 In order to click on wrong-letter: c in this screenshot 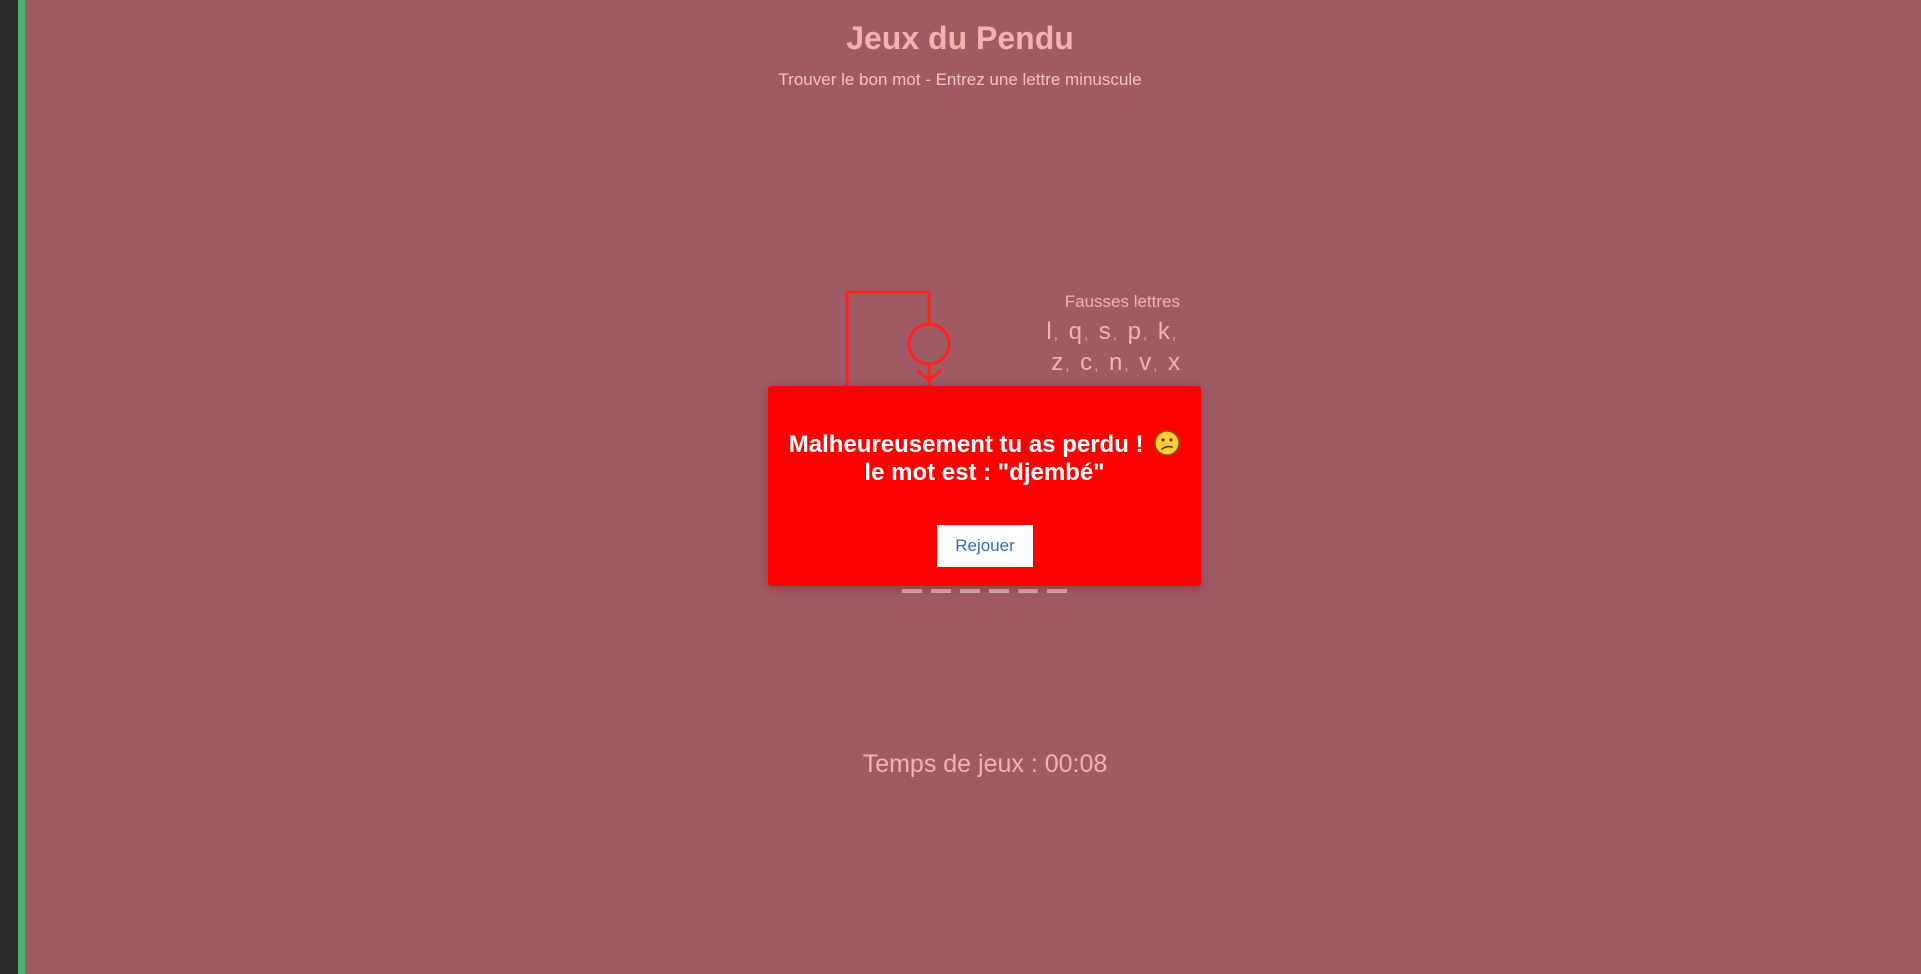, I will do `click(1086, 362)`.